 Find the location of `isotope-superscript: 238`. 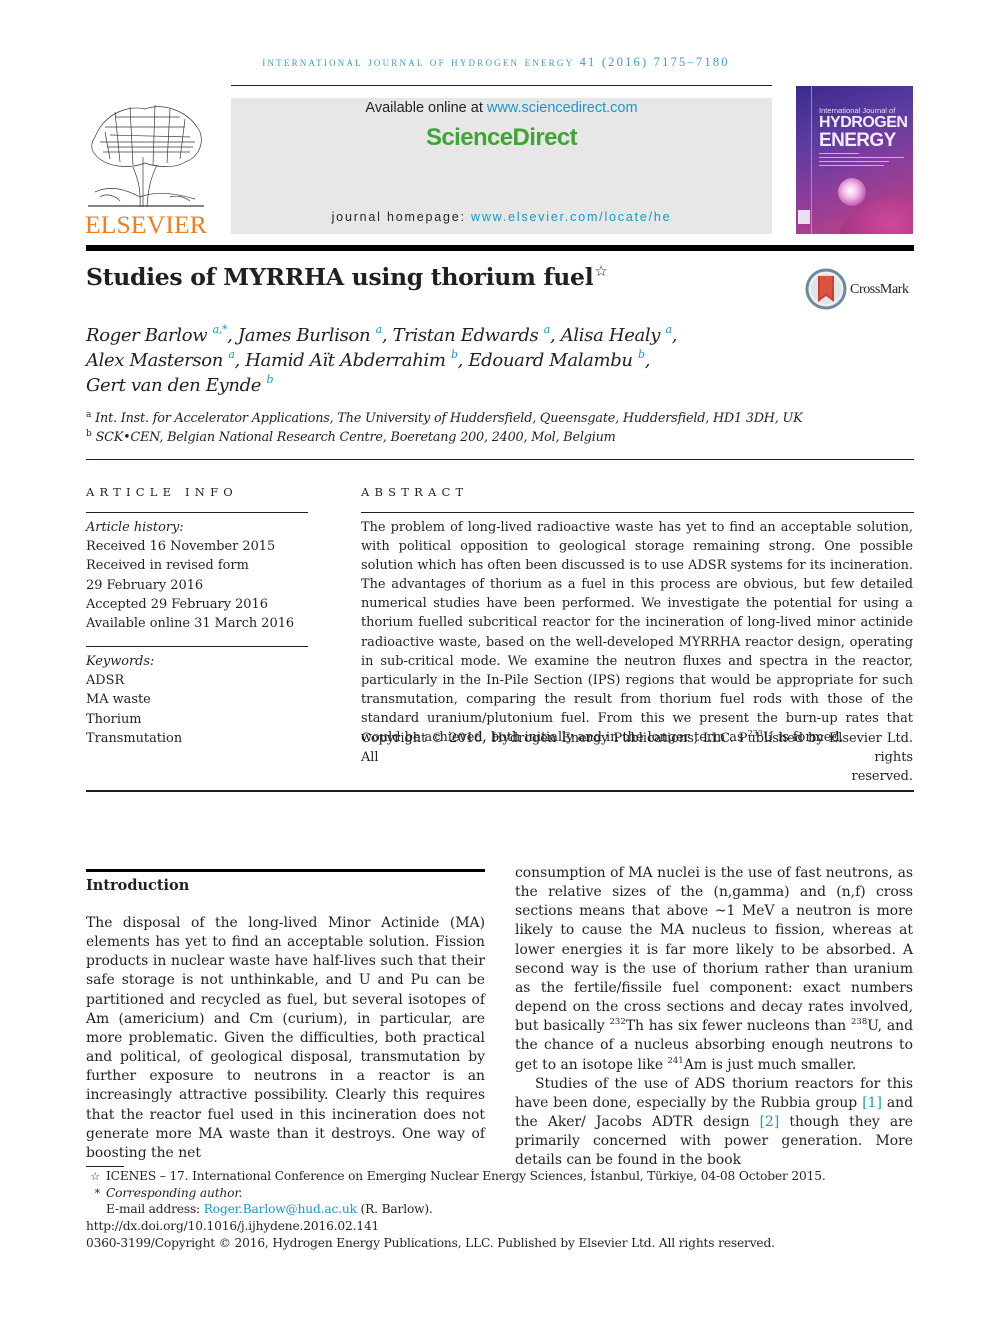

isotope-superscript: 238 is located at coordinates (859, 1022).